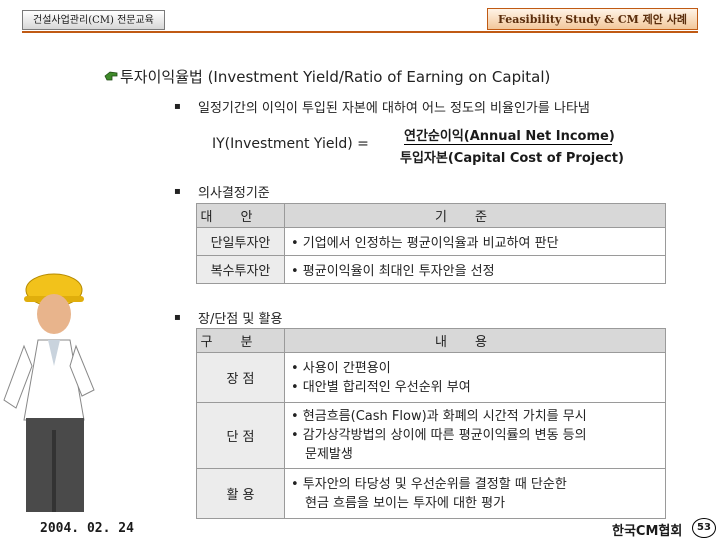 The width and height of the screenshot is (720, 540). I want to click on row-line: 문제발생, so click(329, 454).